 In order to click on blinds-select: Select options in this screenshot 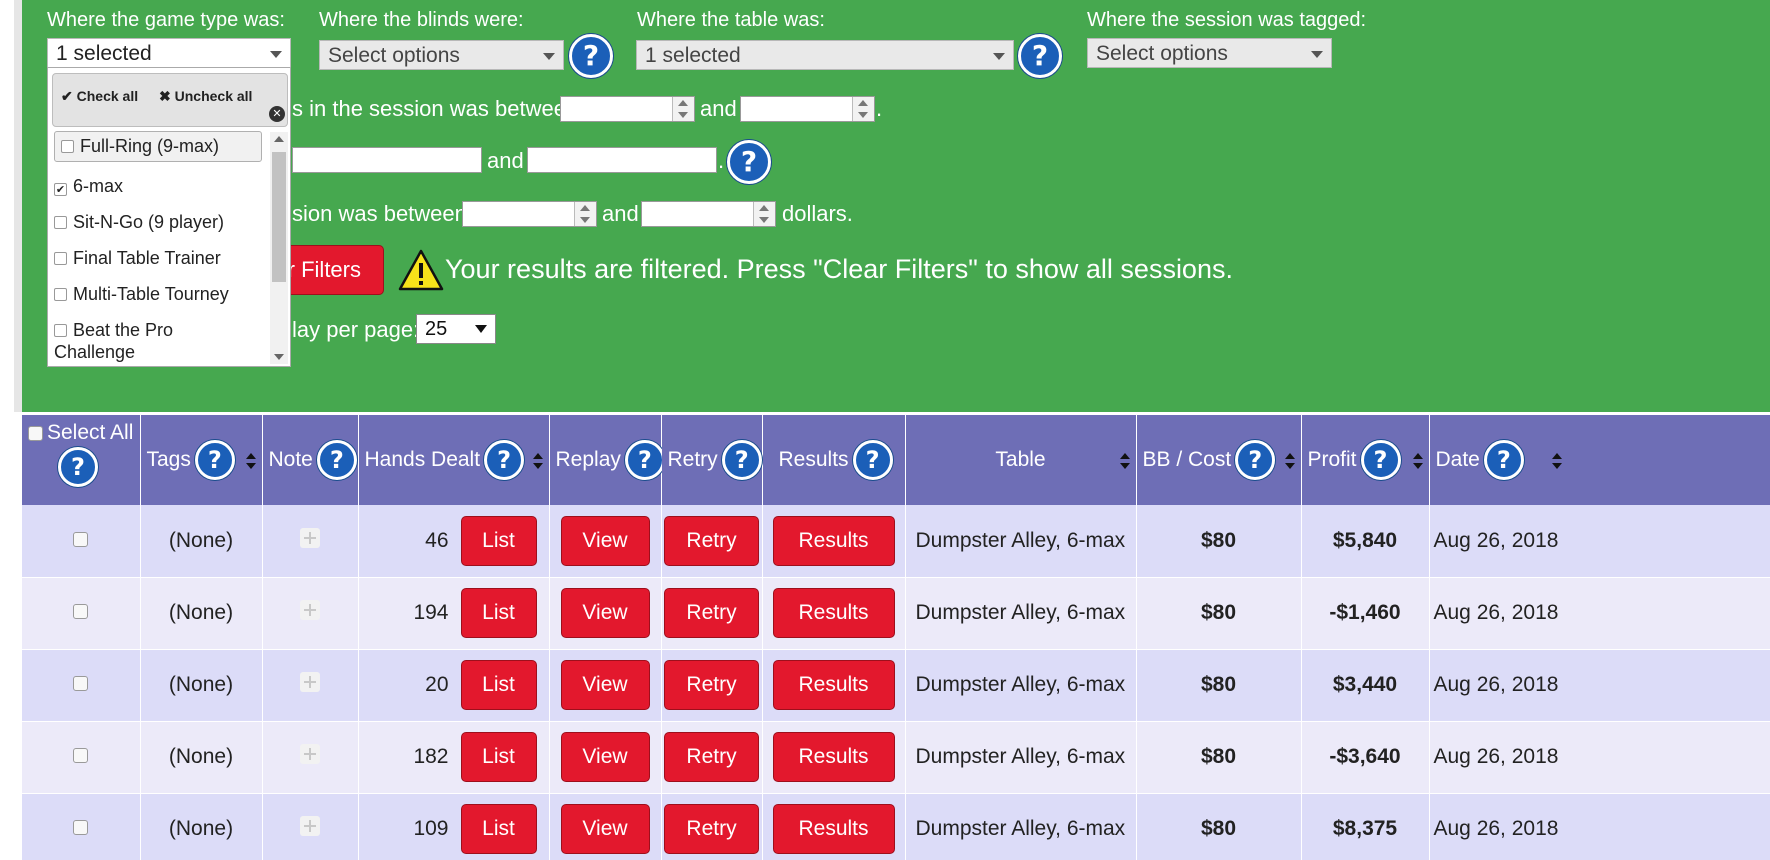, I will do `click(441, 55)`.